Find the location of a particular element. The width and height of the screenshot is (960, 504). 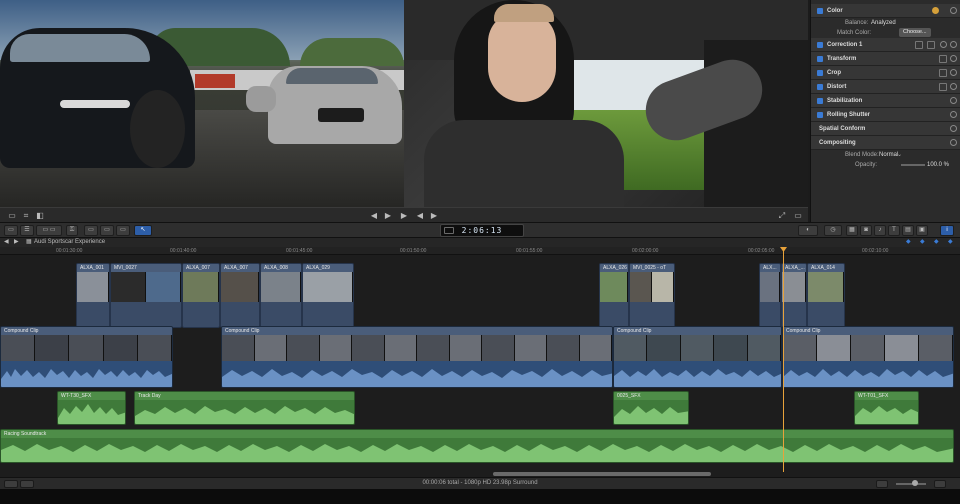

stabilization-section: Stabilization is located at coordinates (885, 101).